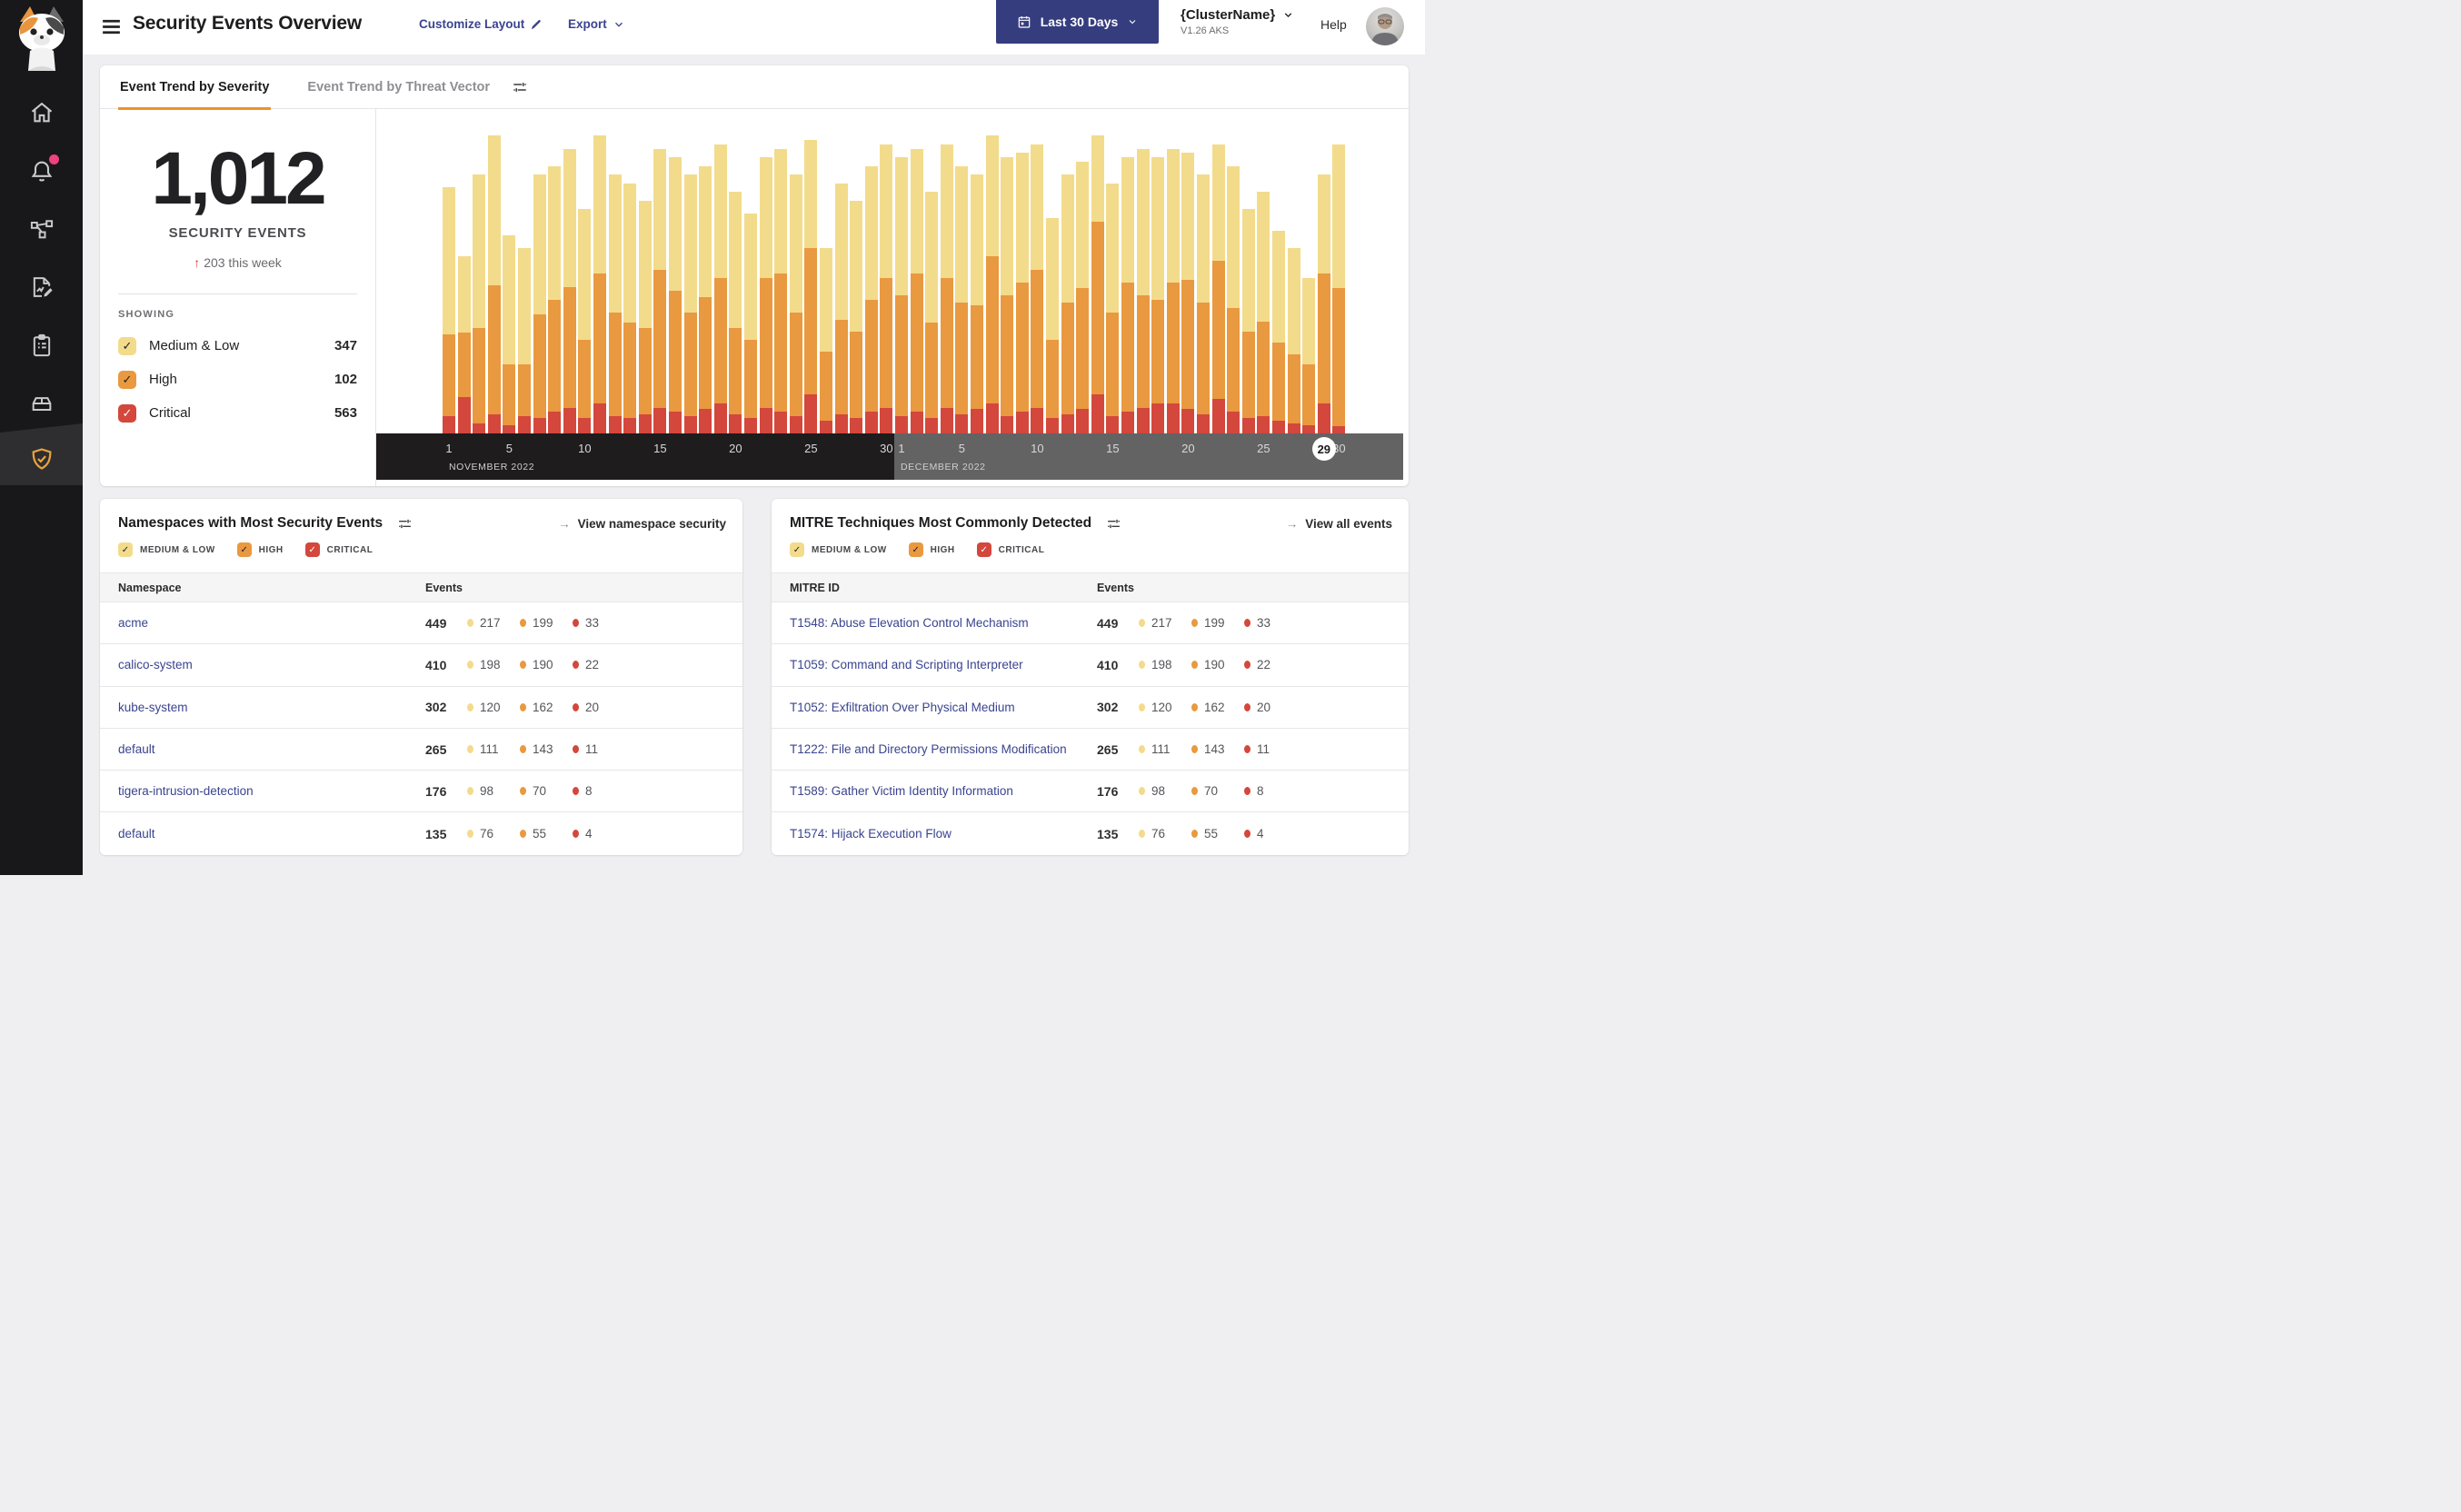 The image size is (2461, 1512). I want to click on trend-settings-button, so click(520, 87).